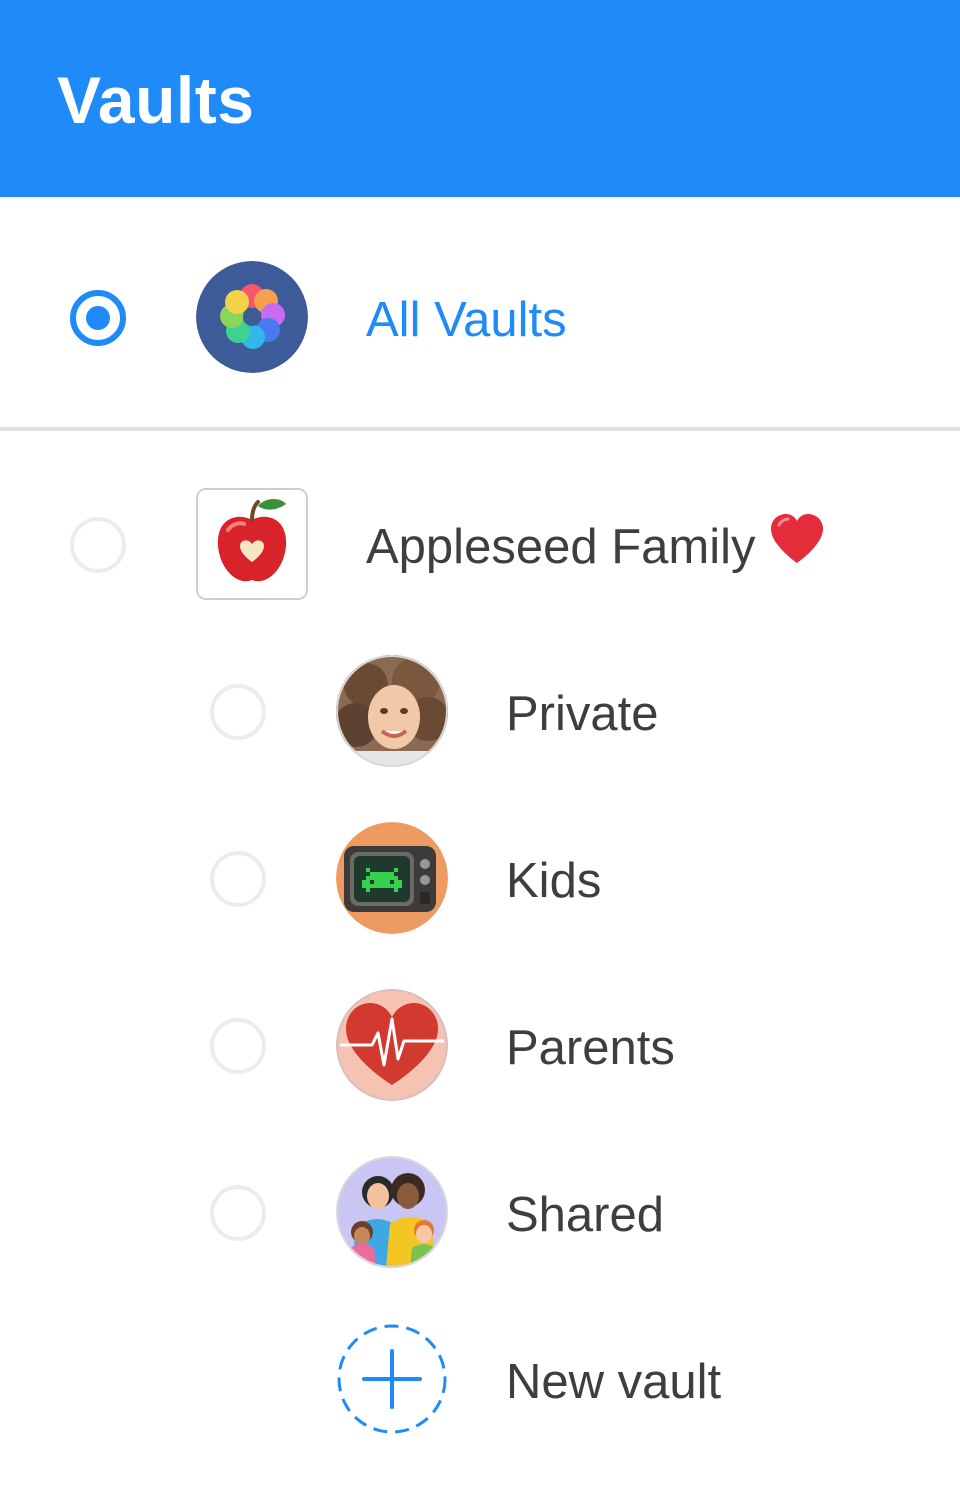 The height and width of the screenshot is (1495, 960). What do you see at coordinates (392, 878) in the screenshot?
I see `retro-tv-space-invader-avatar` at bounding box center [392, 878].